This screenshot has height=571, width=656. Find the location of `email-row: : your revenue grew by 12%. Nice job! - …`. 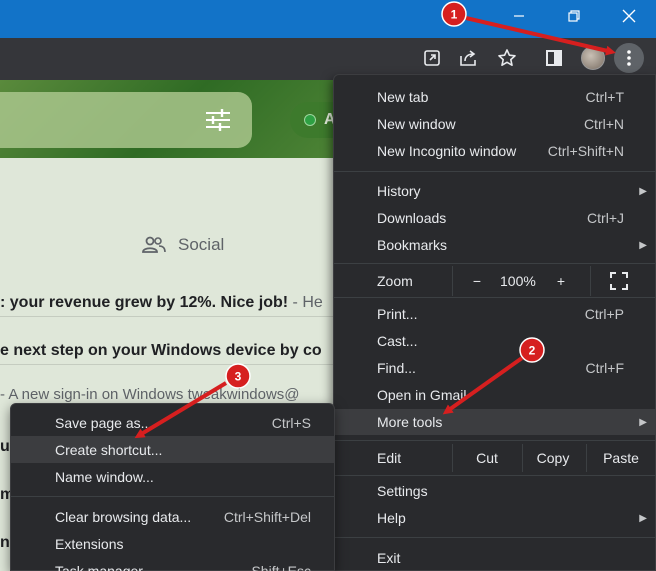

email-row: : your revenue grew by 12%. Nice job! - … is located at coordinates (161, 303).